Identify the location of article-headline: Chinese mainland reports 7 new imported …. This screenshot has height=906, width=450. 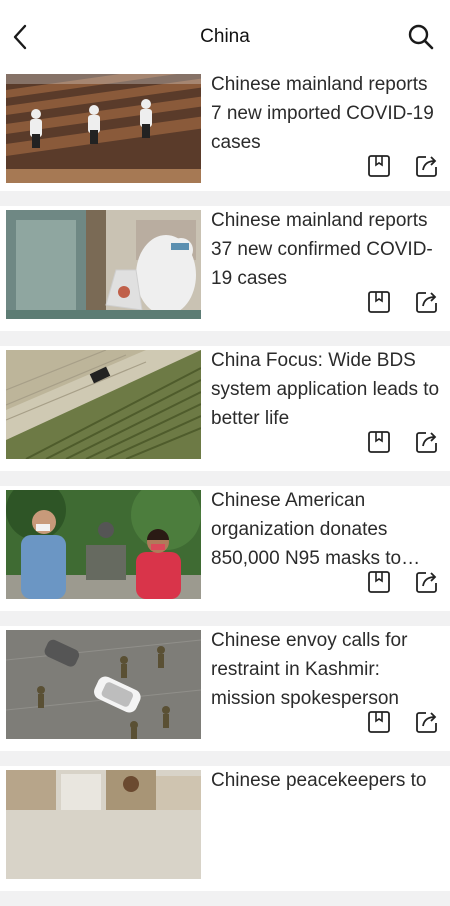
(326, 113).